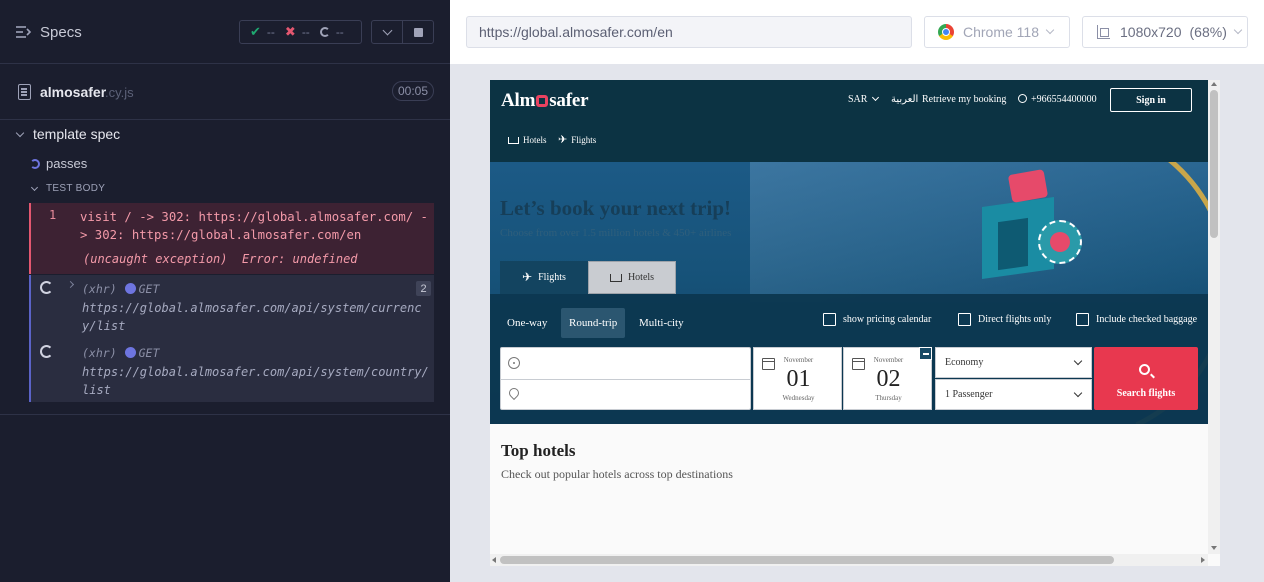  I want to click on scroll-down-arrow-icon, so click(1214, 548).